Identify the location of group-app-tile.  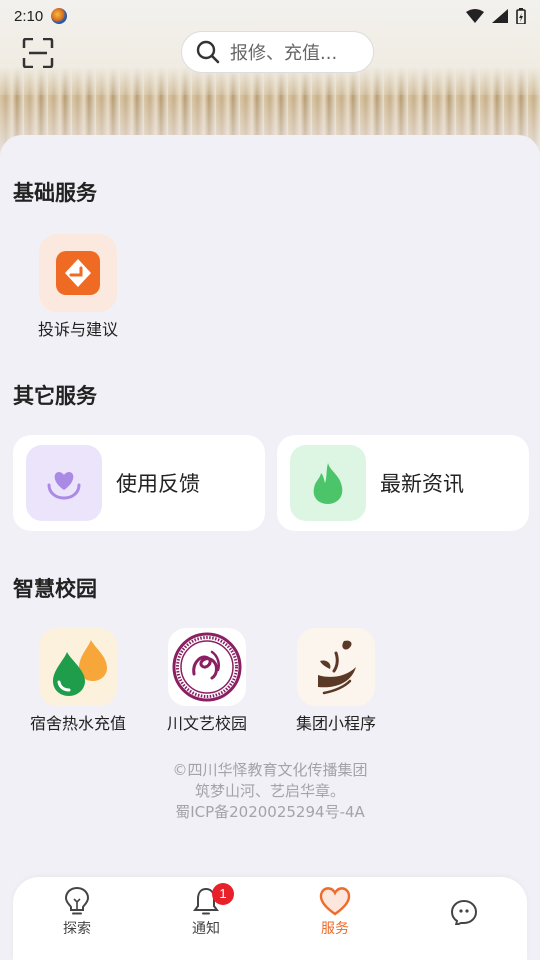
(336, 667).